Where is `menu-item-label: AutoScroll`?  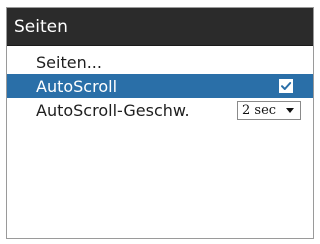 menu-item-label: AutoScroll is located at coordinates (77, 86).